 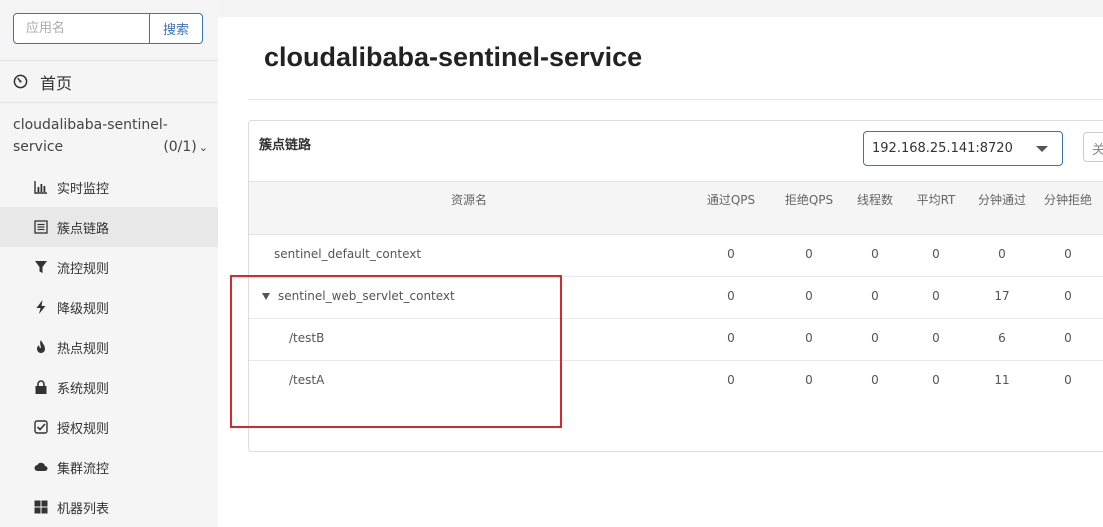 What do you see at coordinates (453, 57) in the screenshot?
I see `page-title: cloudalibaba-sentinel-service` at bounding box center [453, 57].